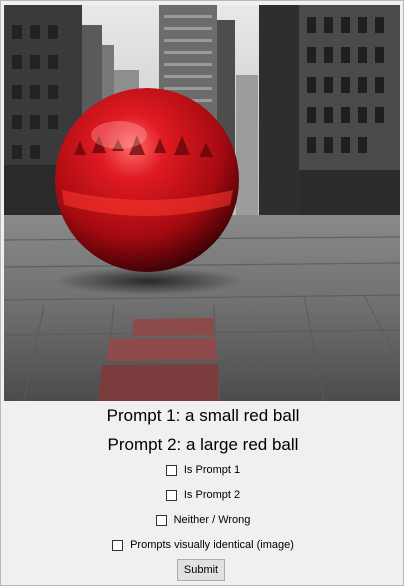 This screenshot has width=404, height=586. I want to click on option-label: Neither / Wrong, so click(212, 520).